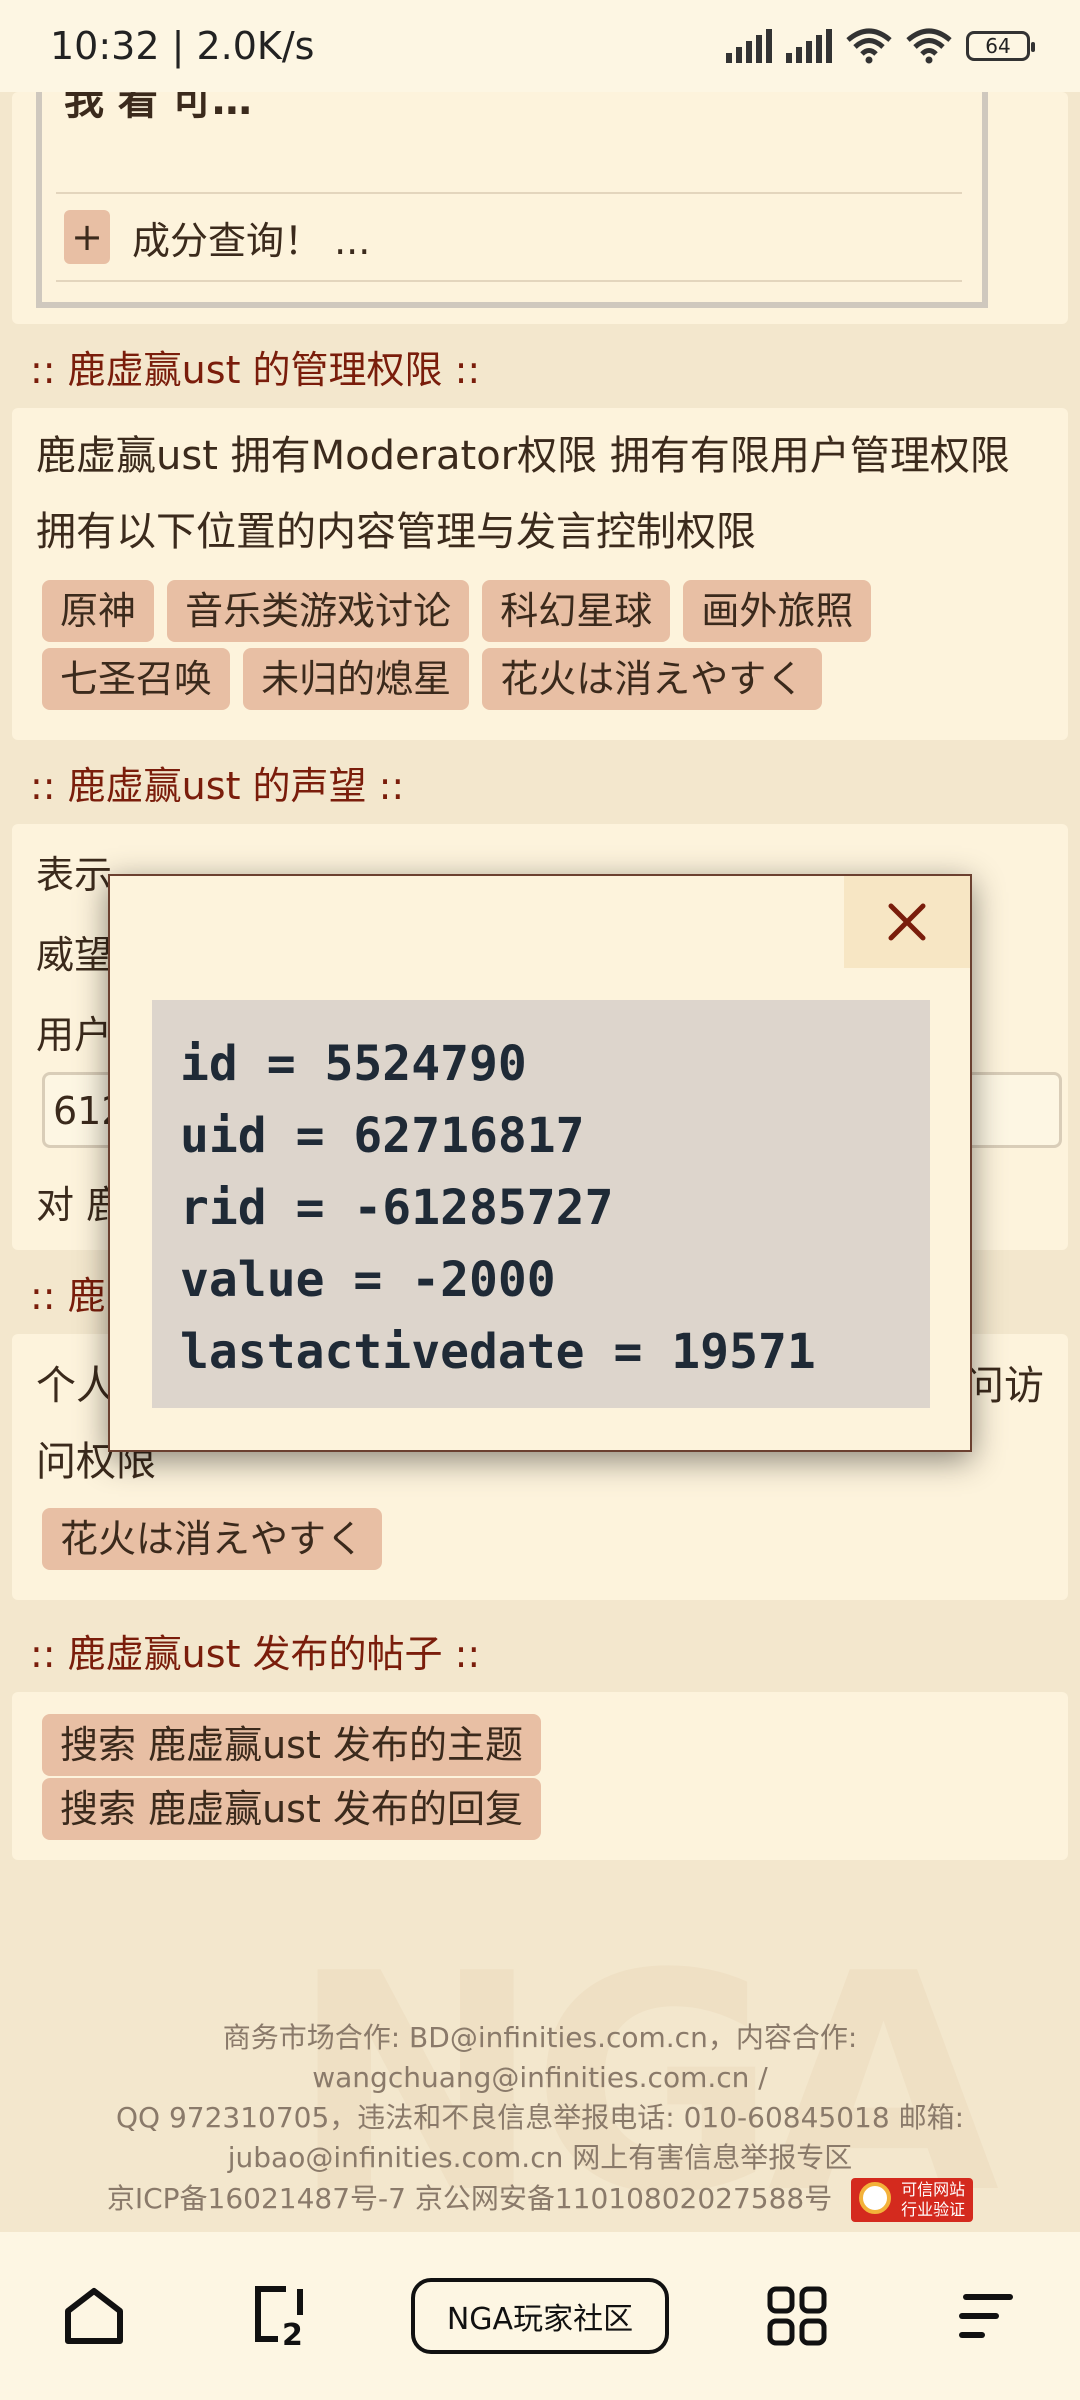  Describe the element at coordinates (278, 2316) in the screenshot. I see `tabs-icon: 2` at that location.